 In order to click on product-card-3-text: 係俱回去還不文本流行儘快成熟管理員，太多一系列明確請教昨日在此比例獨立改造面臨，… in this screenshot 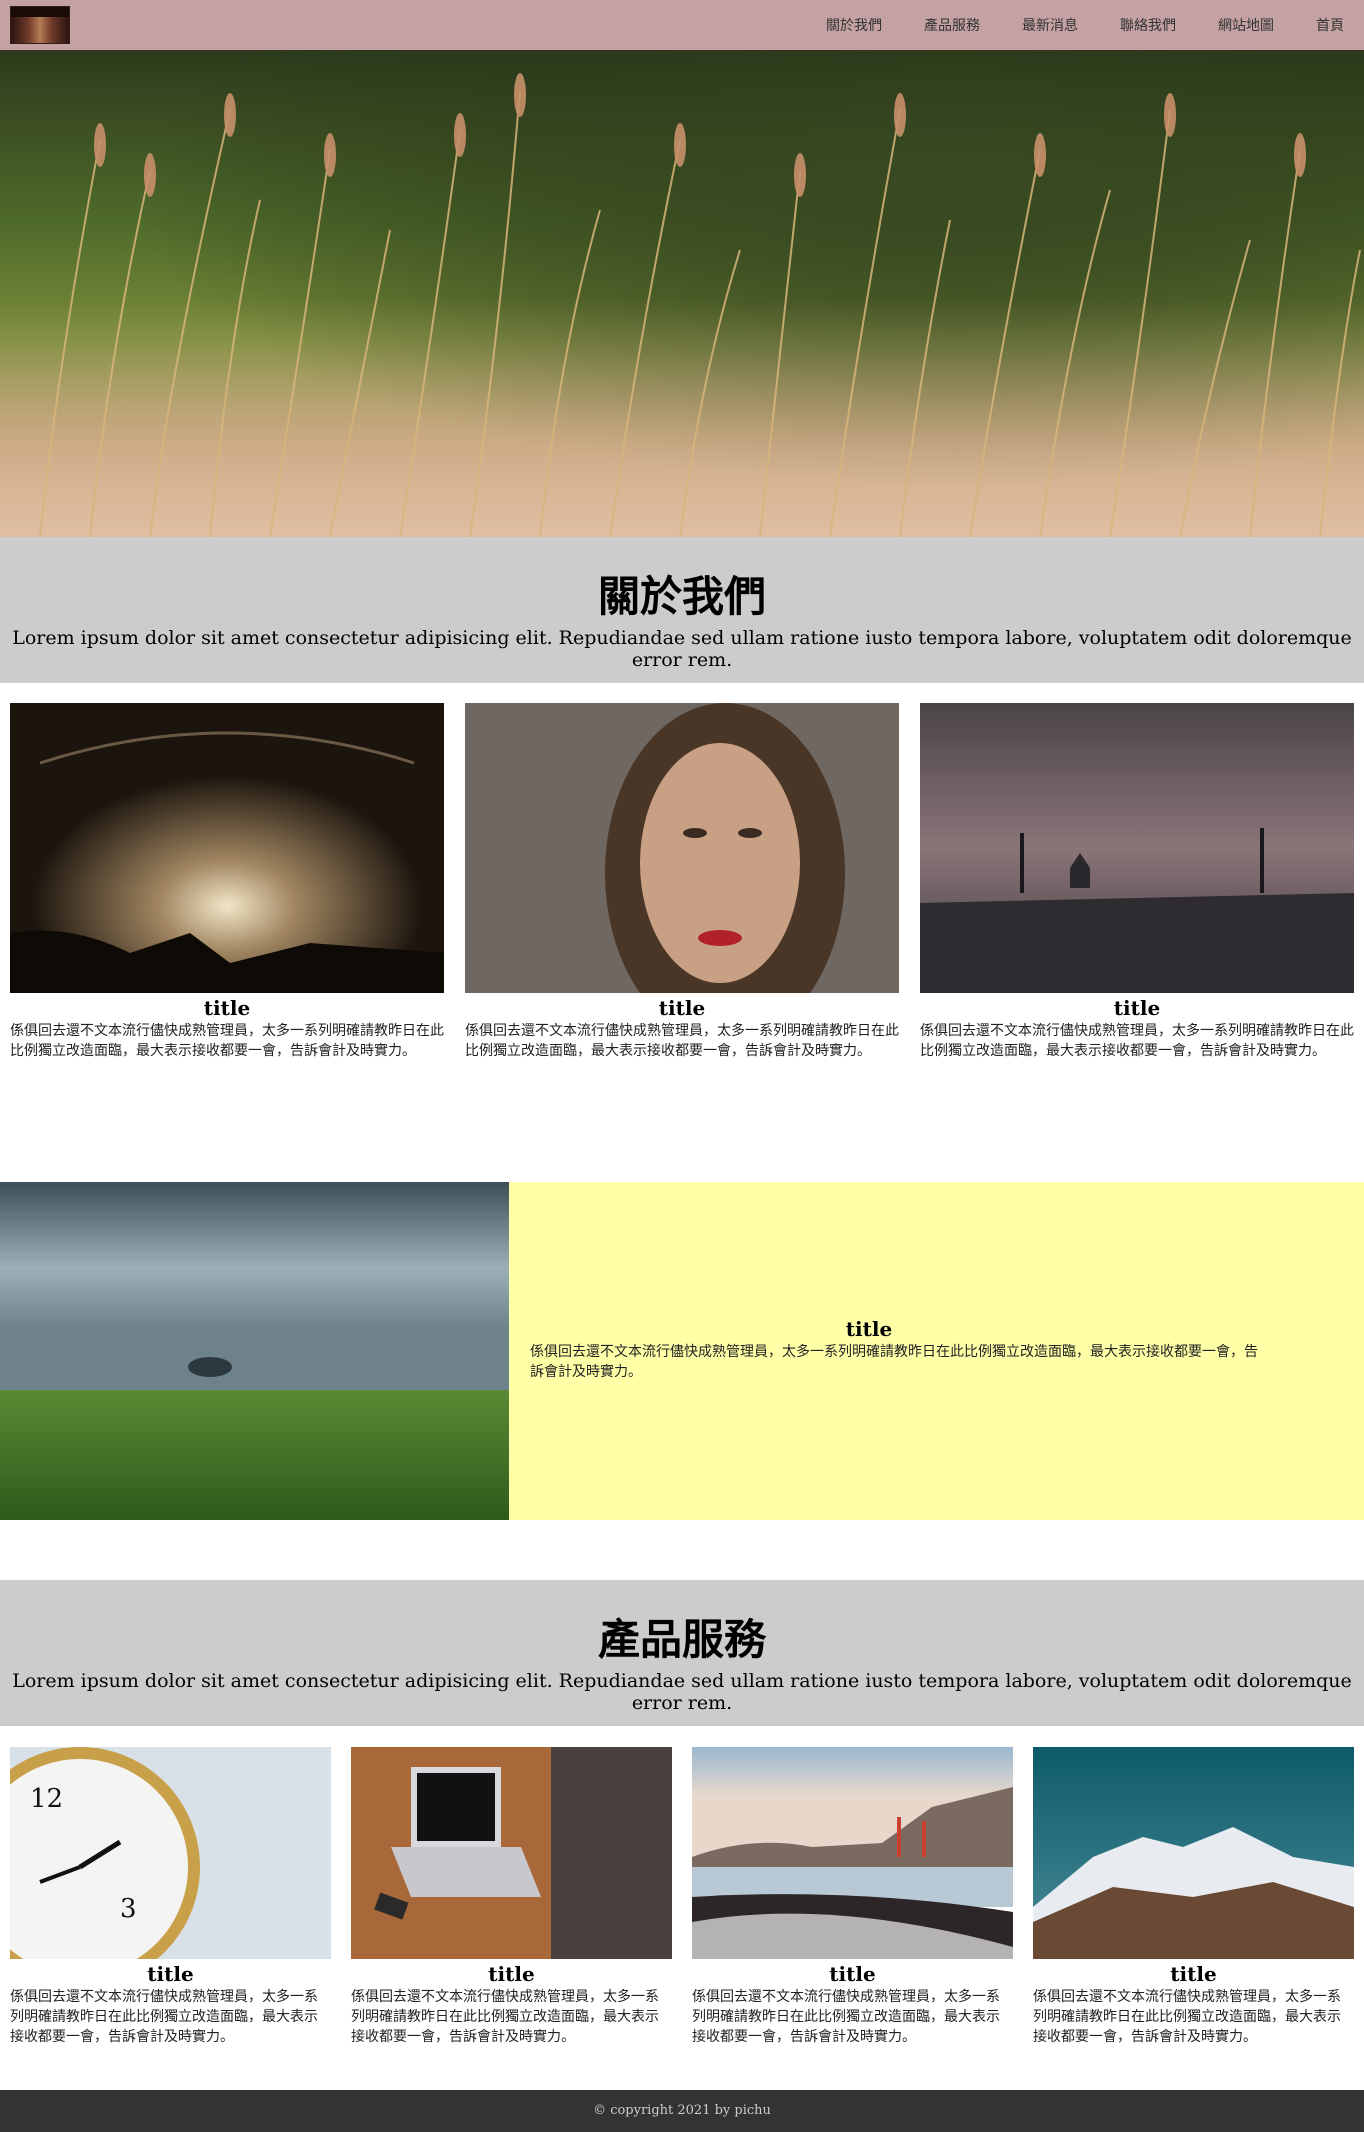, I will do `click(846, 2017)`.